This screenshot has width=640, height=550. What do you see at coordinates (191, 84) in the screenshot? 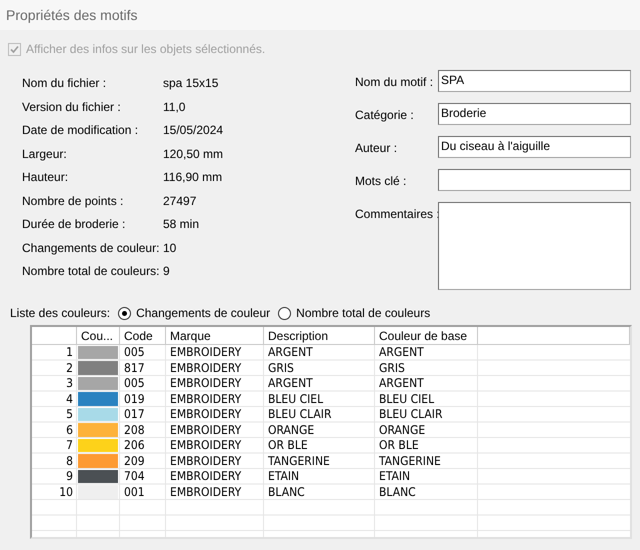
I see `info-value: spa 15x15` at bounding box center [191, 84].